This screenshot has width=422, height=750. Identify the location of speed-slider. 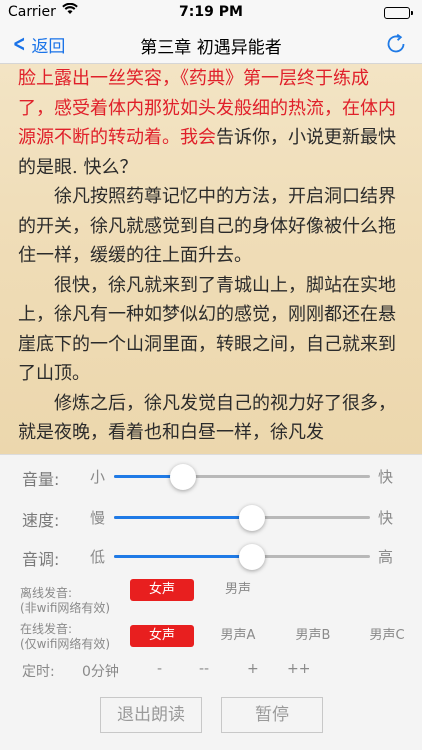
(242, 518).